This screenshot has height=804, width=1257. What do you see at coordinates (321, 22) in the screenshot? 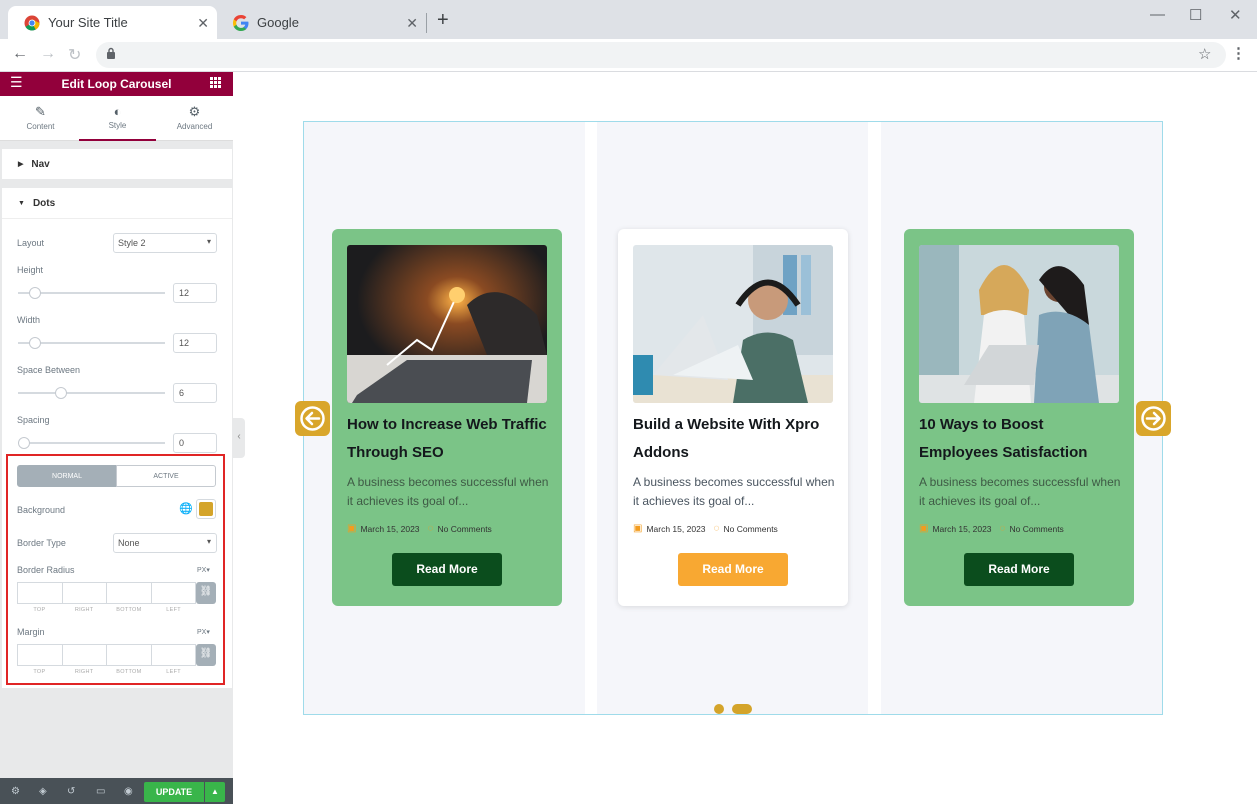
I see `tab-google: Google ✕` at bounding box center [321, 22].